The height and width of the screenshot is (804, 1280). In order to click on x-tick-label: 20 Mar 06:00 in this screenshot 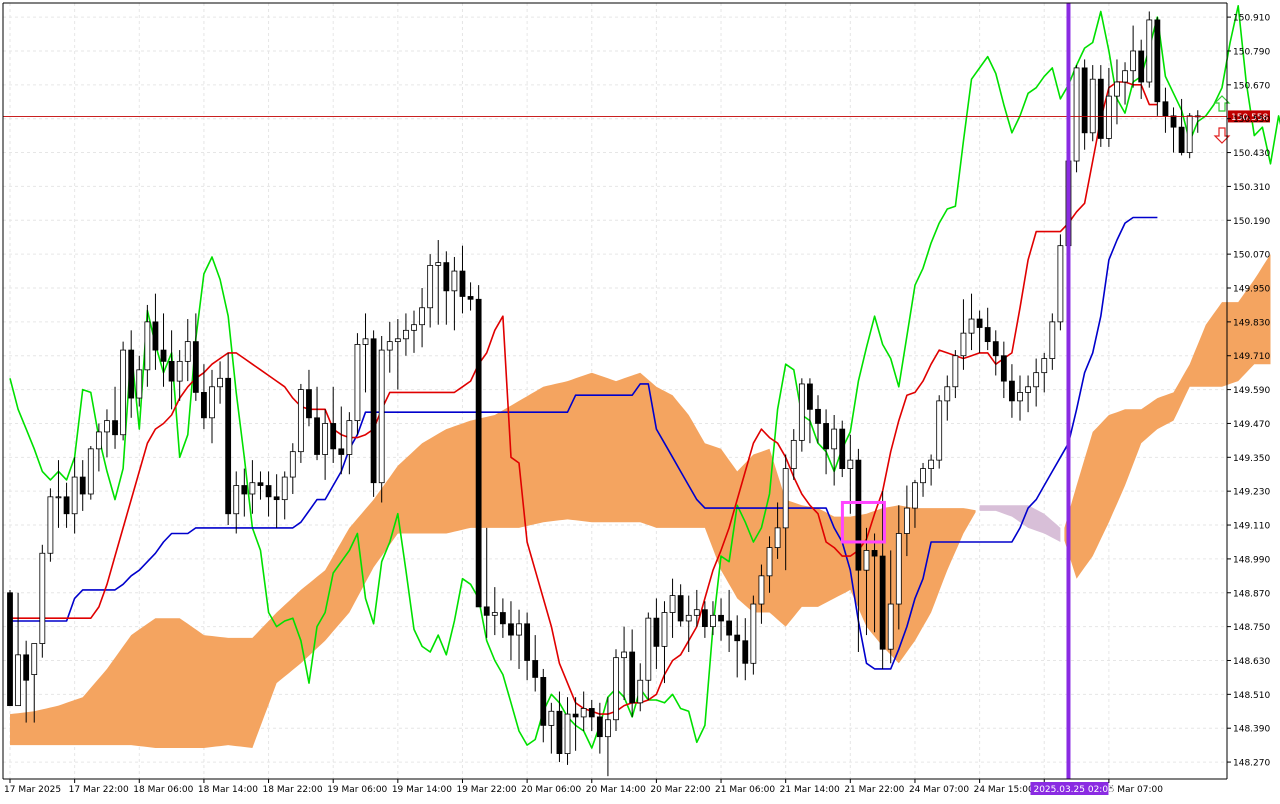, I will do `click(551, 790)`.